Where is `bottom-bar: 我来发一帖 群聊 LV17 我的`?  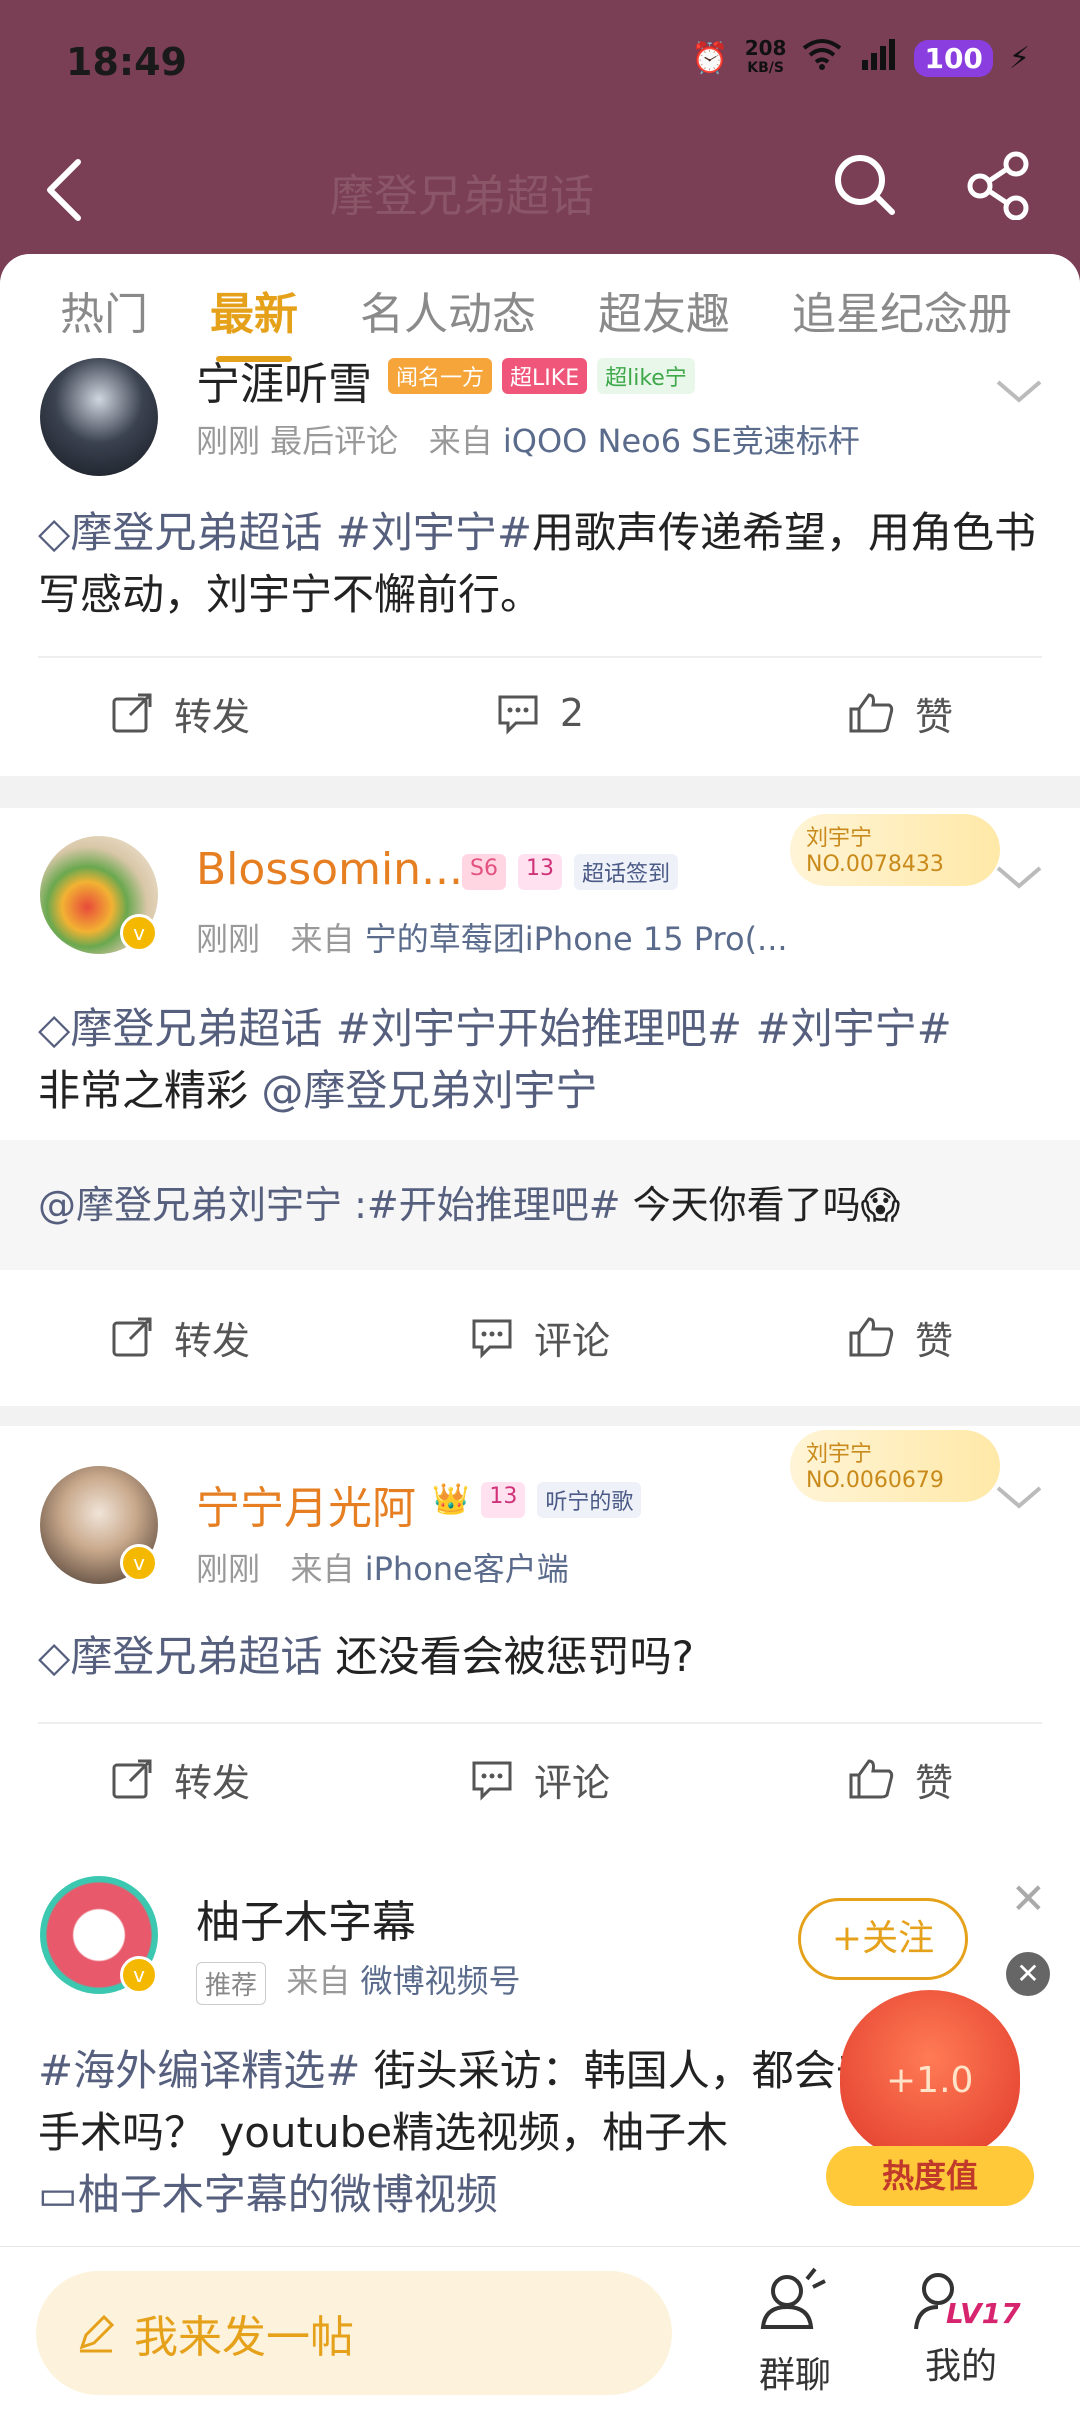 bottom-bar: 我来发一帖 群聊 LV17 我的 is located at coordinates (540, 2330).